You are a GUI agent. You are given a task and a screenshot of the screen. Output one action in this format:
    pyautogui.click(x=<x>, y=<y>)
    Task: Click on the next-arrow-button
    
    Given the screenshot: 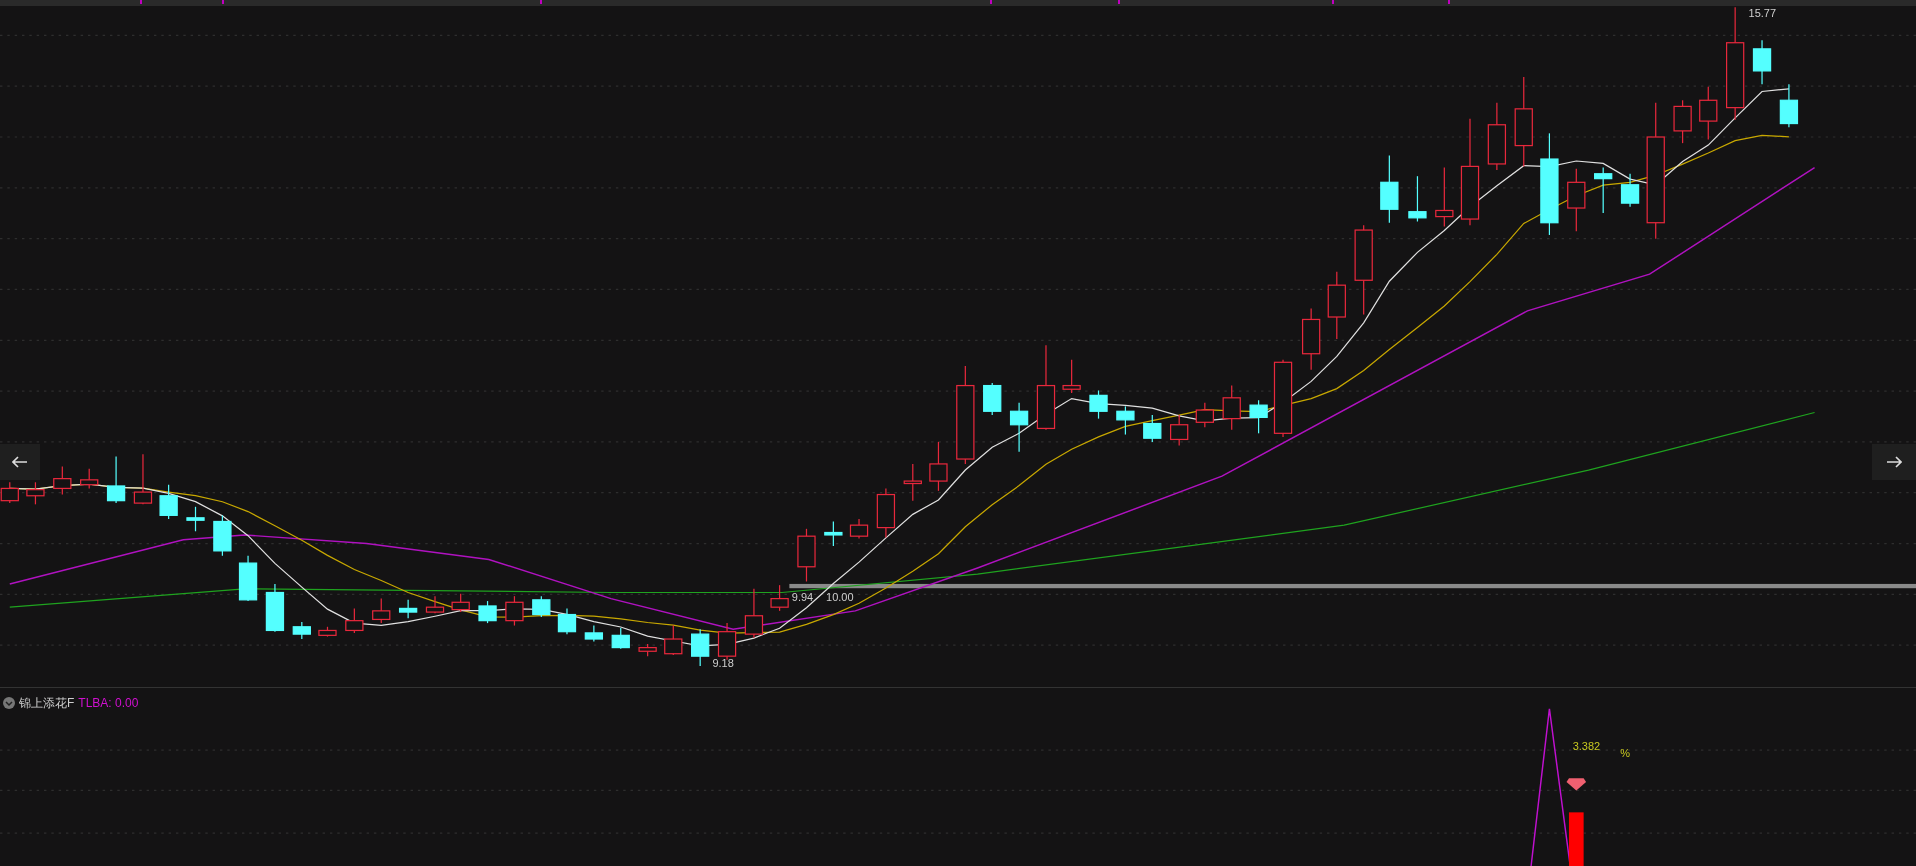 What is the action you would take?
    pyautogui.click(x=1894, y=462)
    